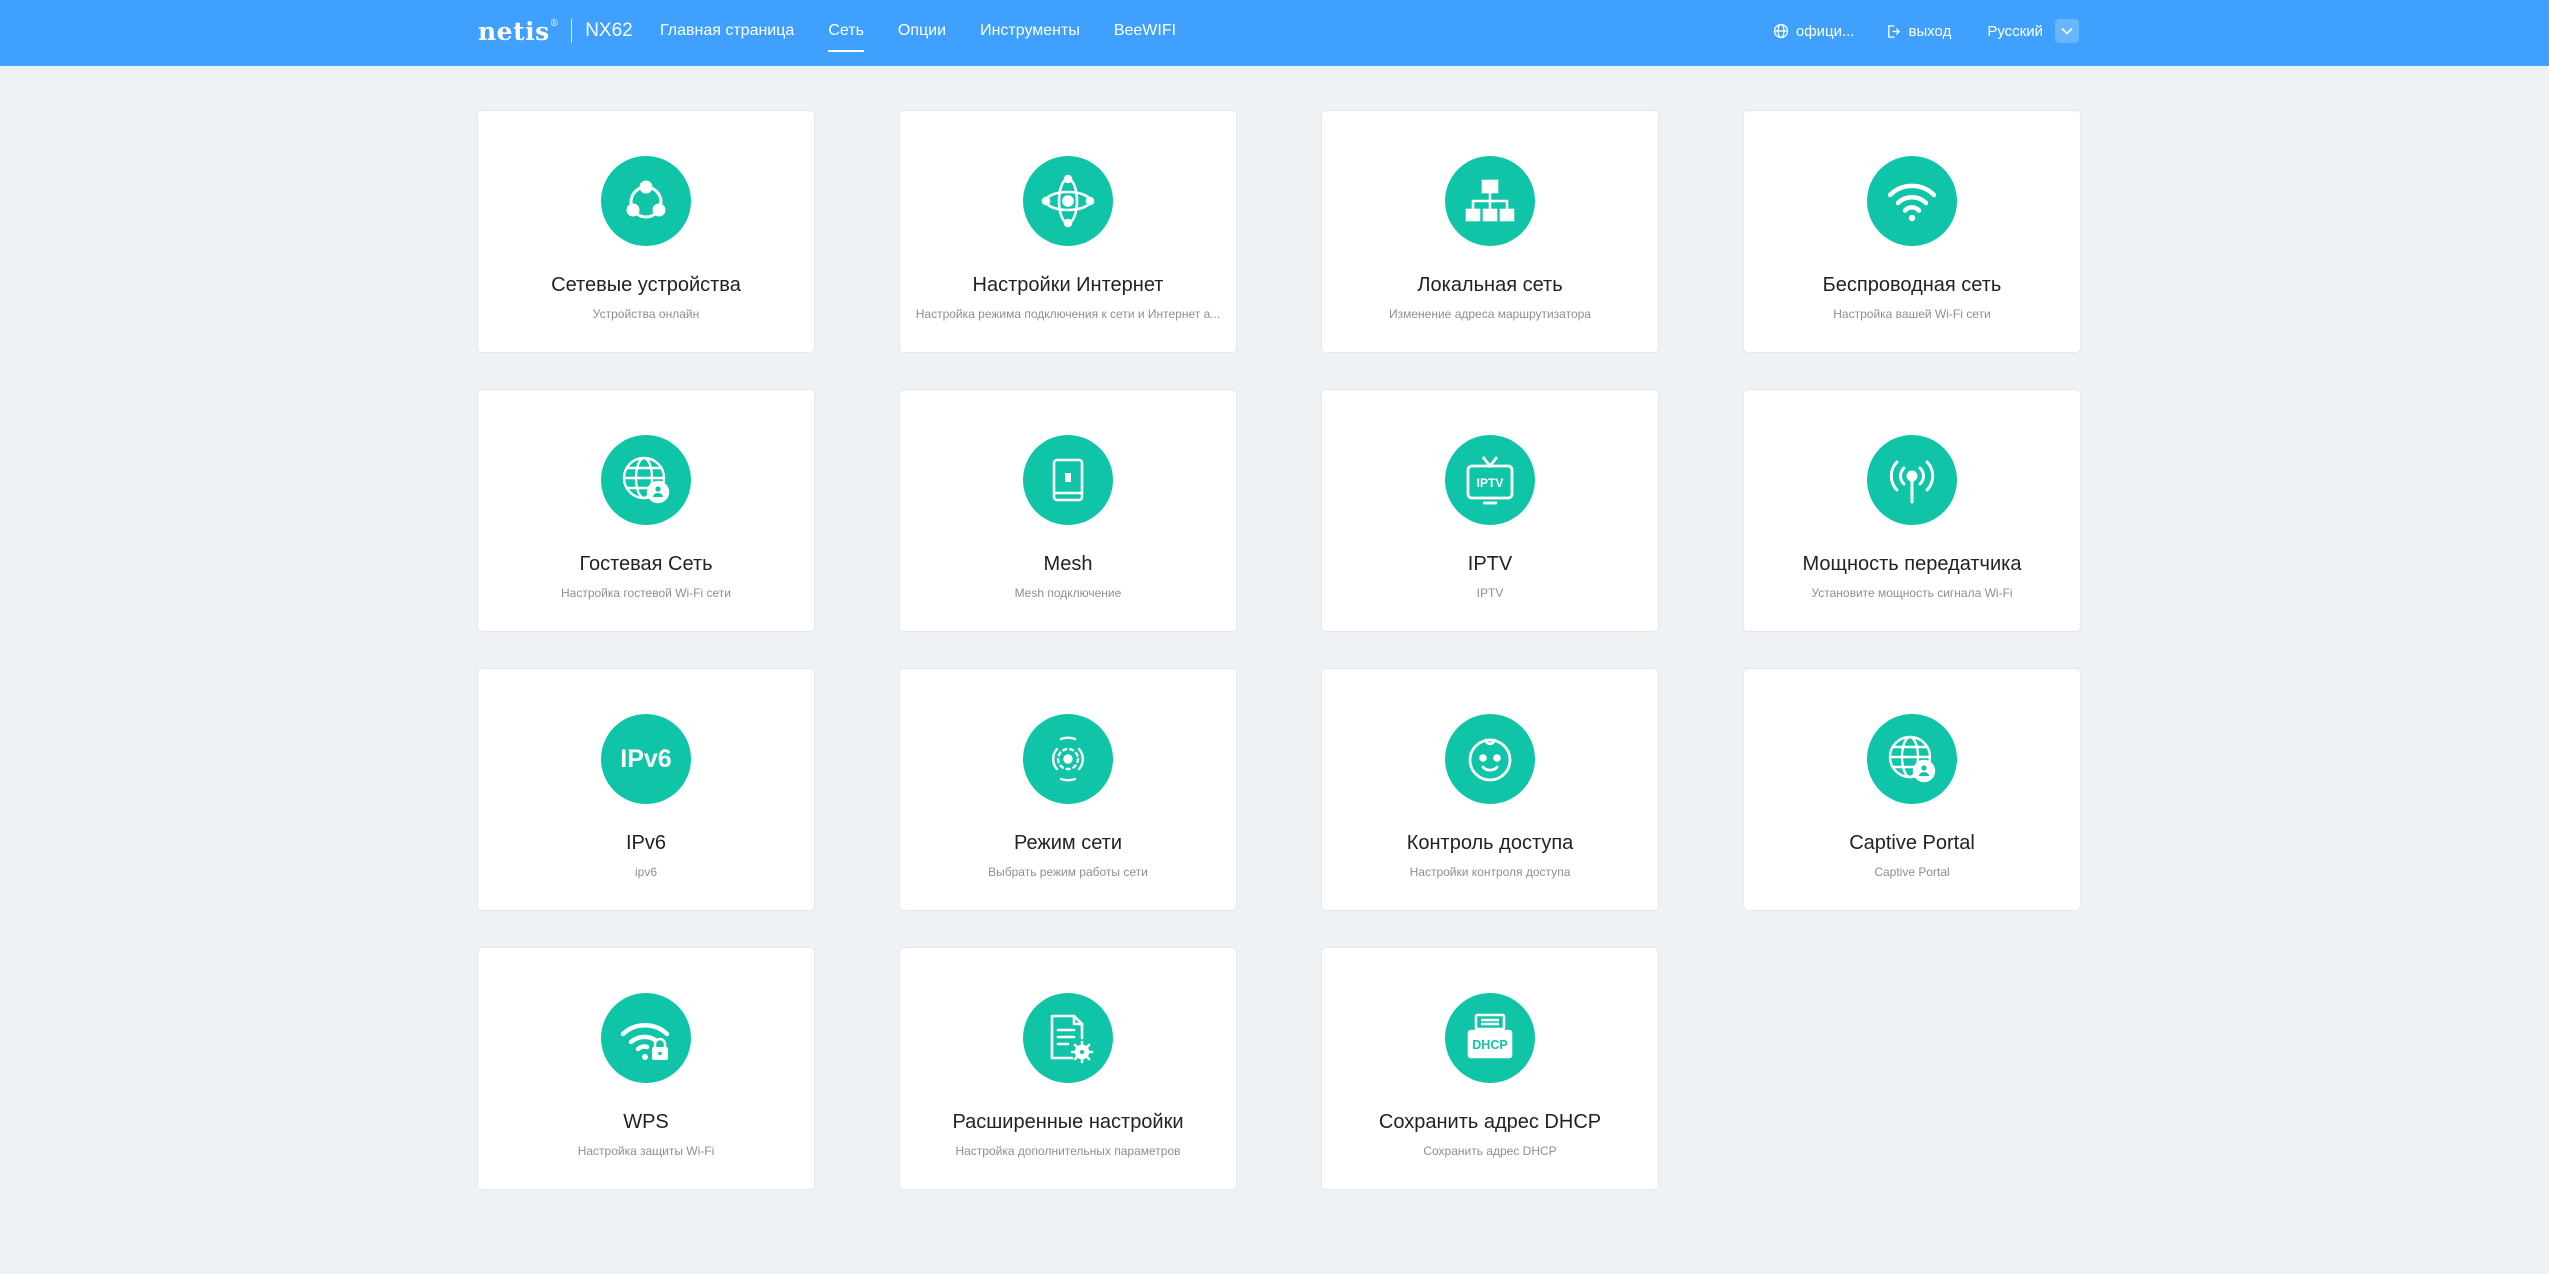 Image resolution: width=2549 pixels, height=1274 pixels. What do you see at coordinates (518, 31) in the screenshot?
I see `netis-logo: netis®` at bounding box center [518, 31].